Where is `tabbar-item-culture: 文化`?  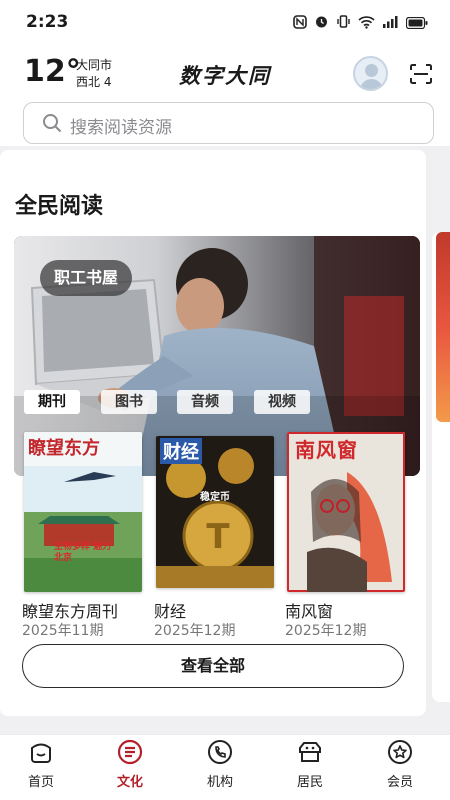 tabbar-item-culture: 文化 is located at coordinates (130, 764).